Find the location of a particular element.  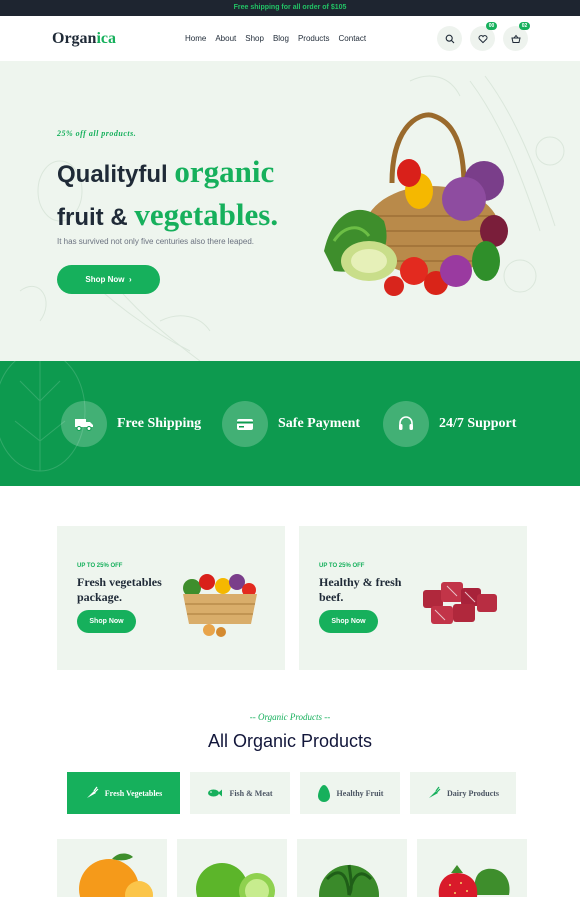

nav-contact: Contact is located at coordinates (353, 38).